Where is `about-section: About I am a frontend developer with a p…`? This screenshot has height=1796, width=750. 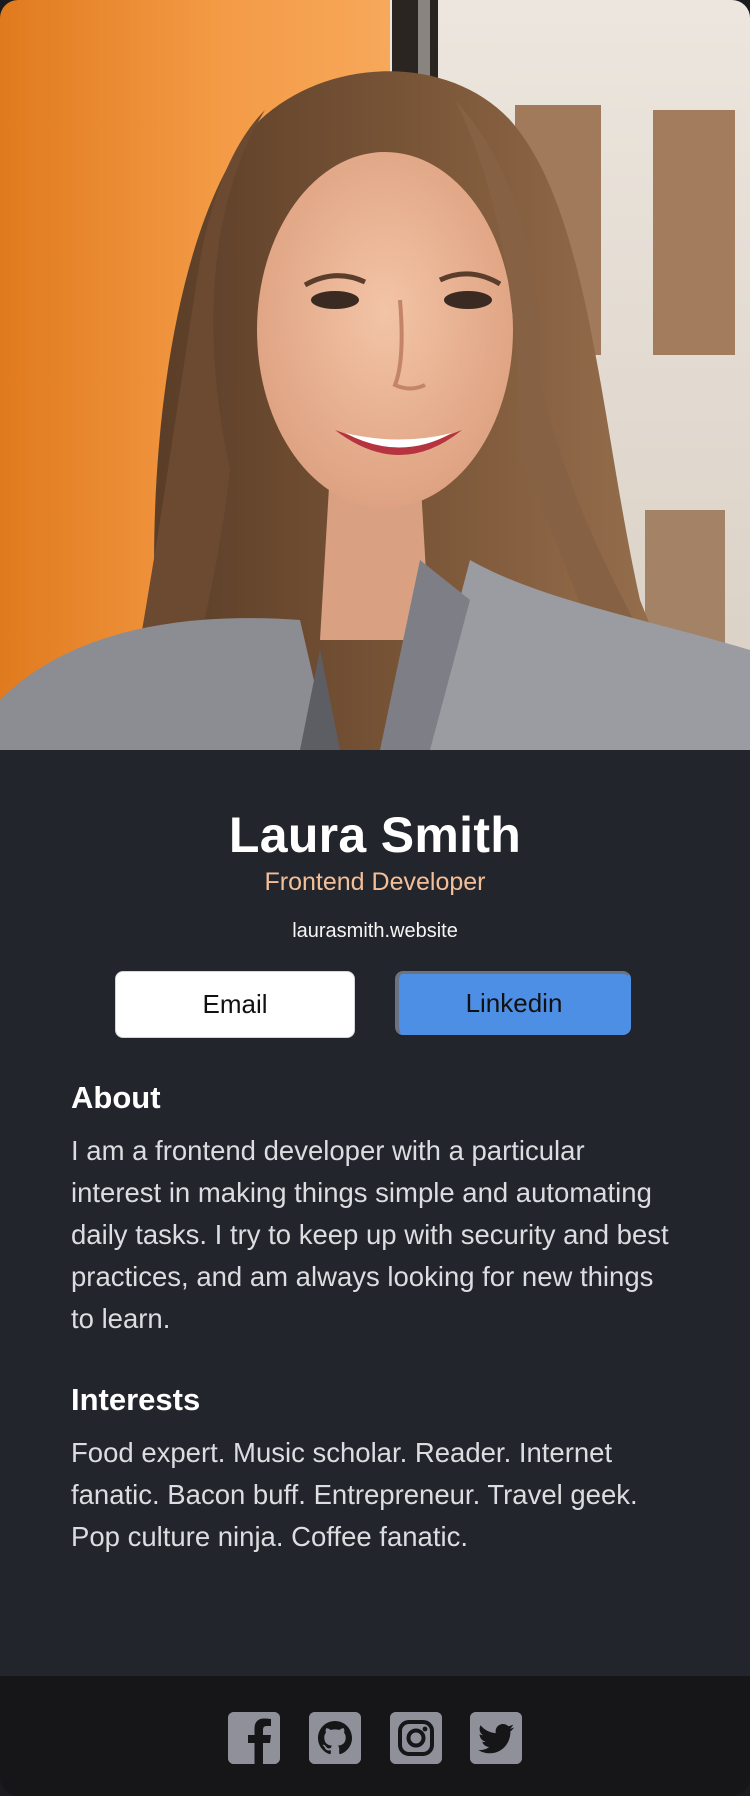
about-section: About I am a frontend developer with a p… is located at coordinates (371, 1210).